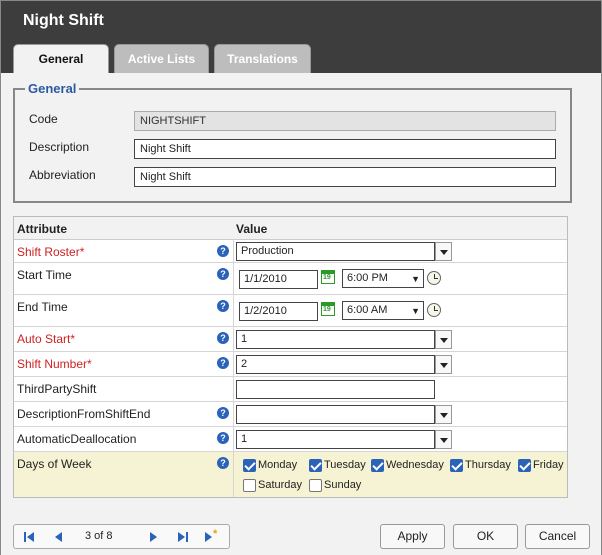 The height and width of the screenshot is (555, 602). I want to click on row-description-from-shift-end: DescriptionFromShiftEnd ?, so click(290, 414).